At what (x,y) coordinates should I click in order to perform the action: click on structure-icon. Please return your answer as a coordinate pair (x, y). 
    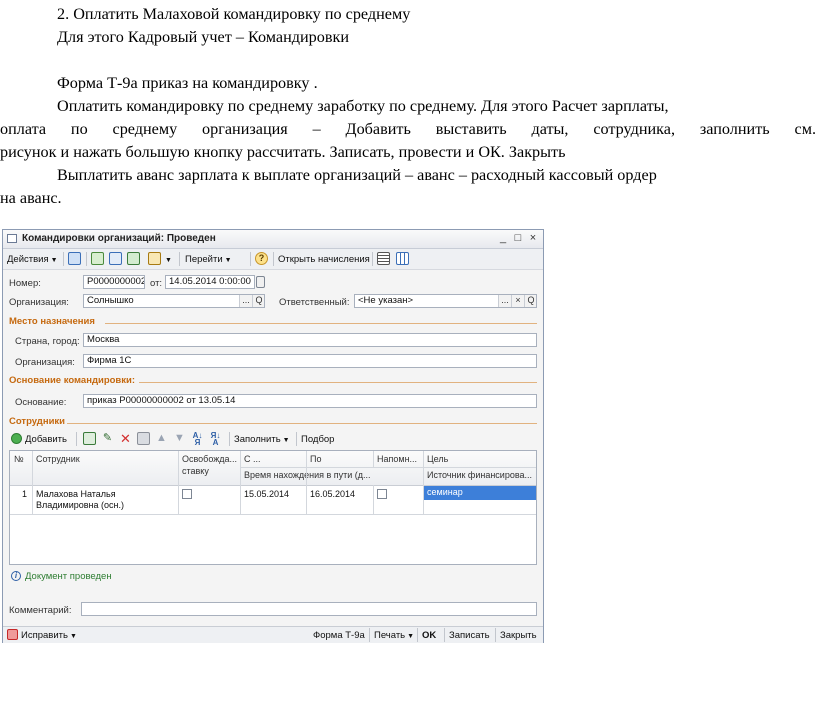
    Looking at the image, I should click on (154, 258).